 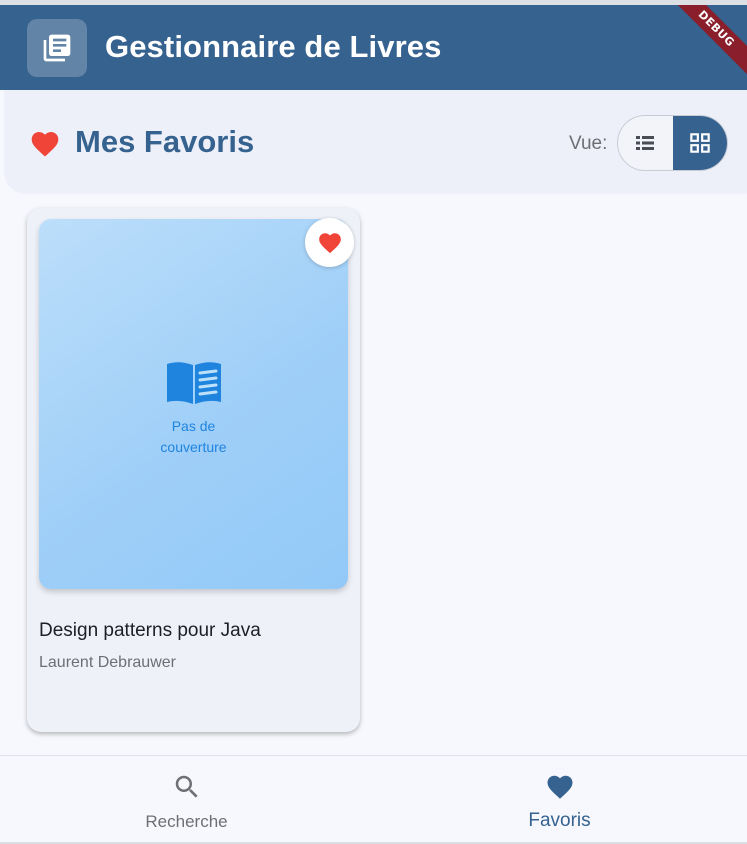 I want to click on nav-label-favoris: Favoris, so click(x=559, y=820).